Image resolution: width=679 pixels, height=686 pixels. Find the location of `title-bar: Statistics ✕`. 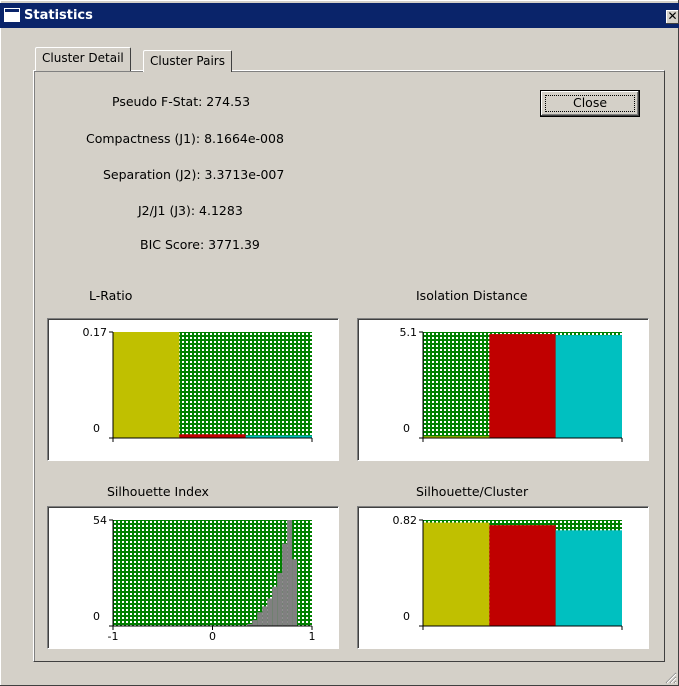

title-bar: Statistics ✕ is located at coordinates (339, 15).